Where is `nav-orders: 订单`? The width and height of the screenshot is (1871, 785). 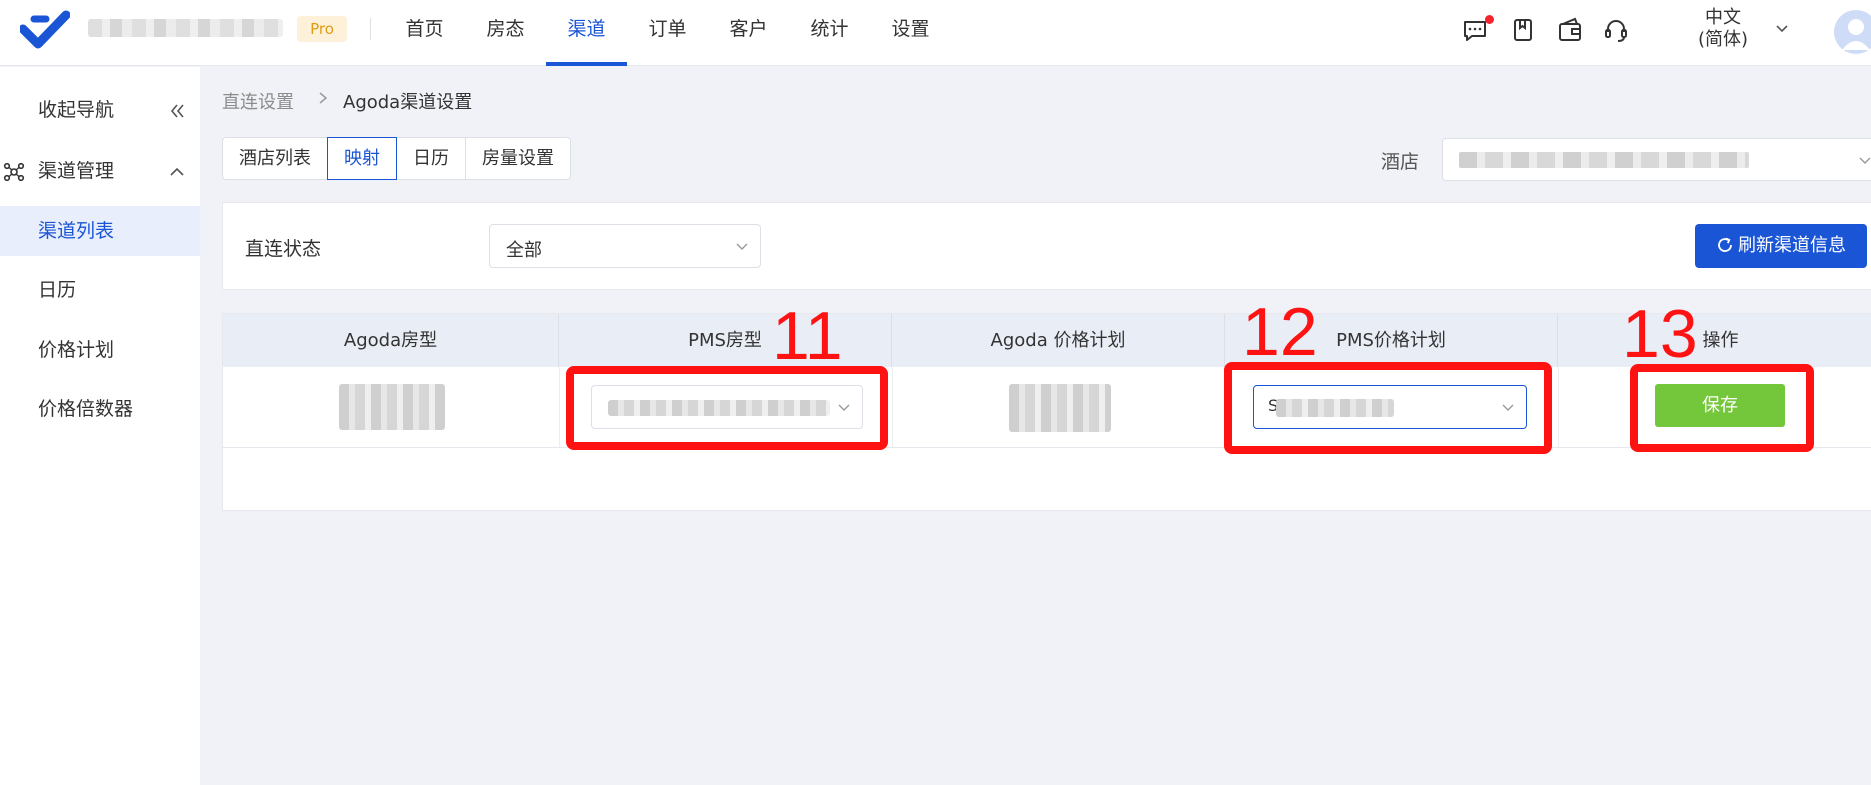 nav-orders: 订单 is located at coordinates (667, 33).